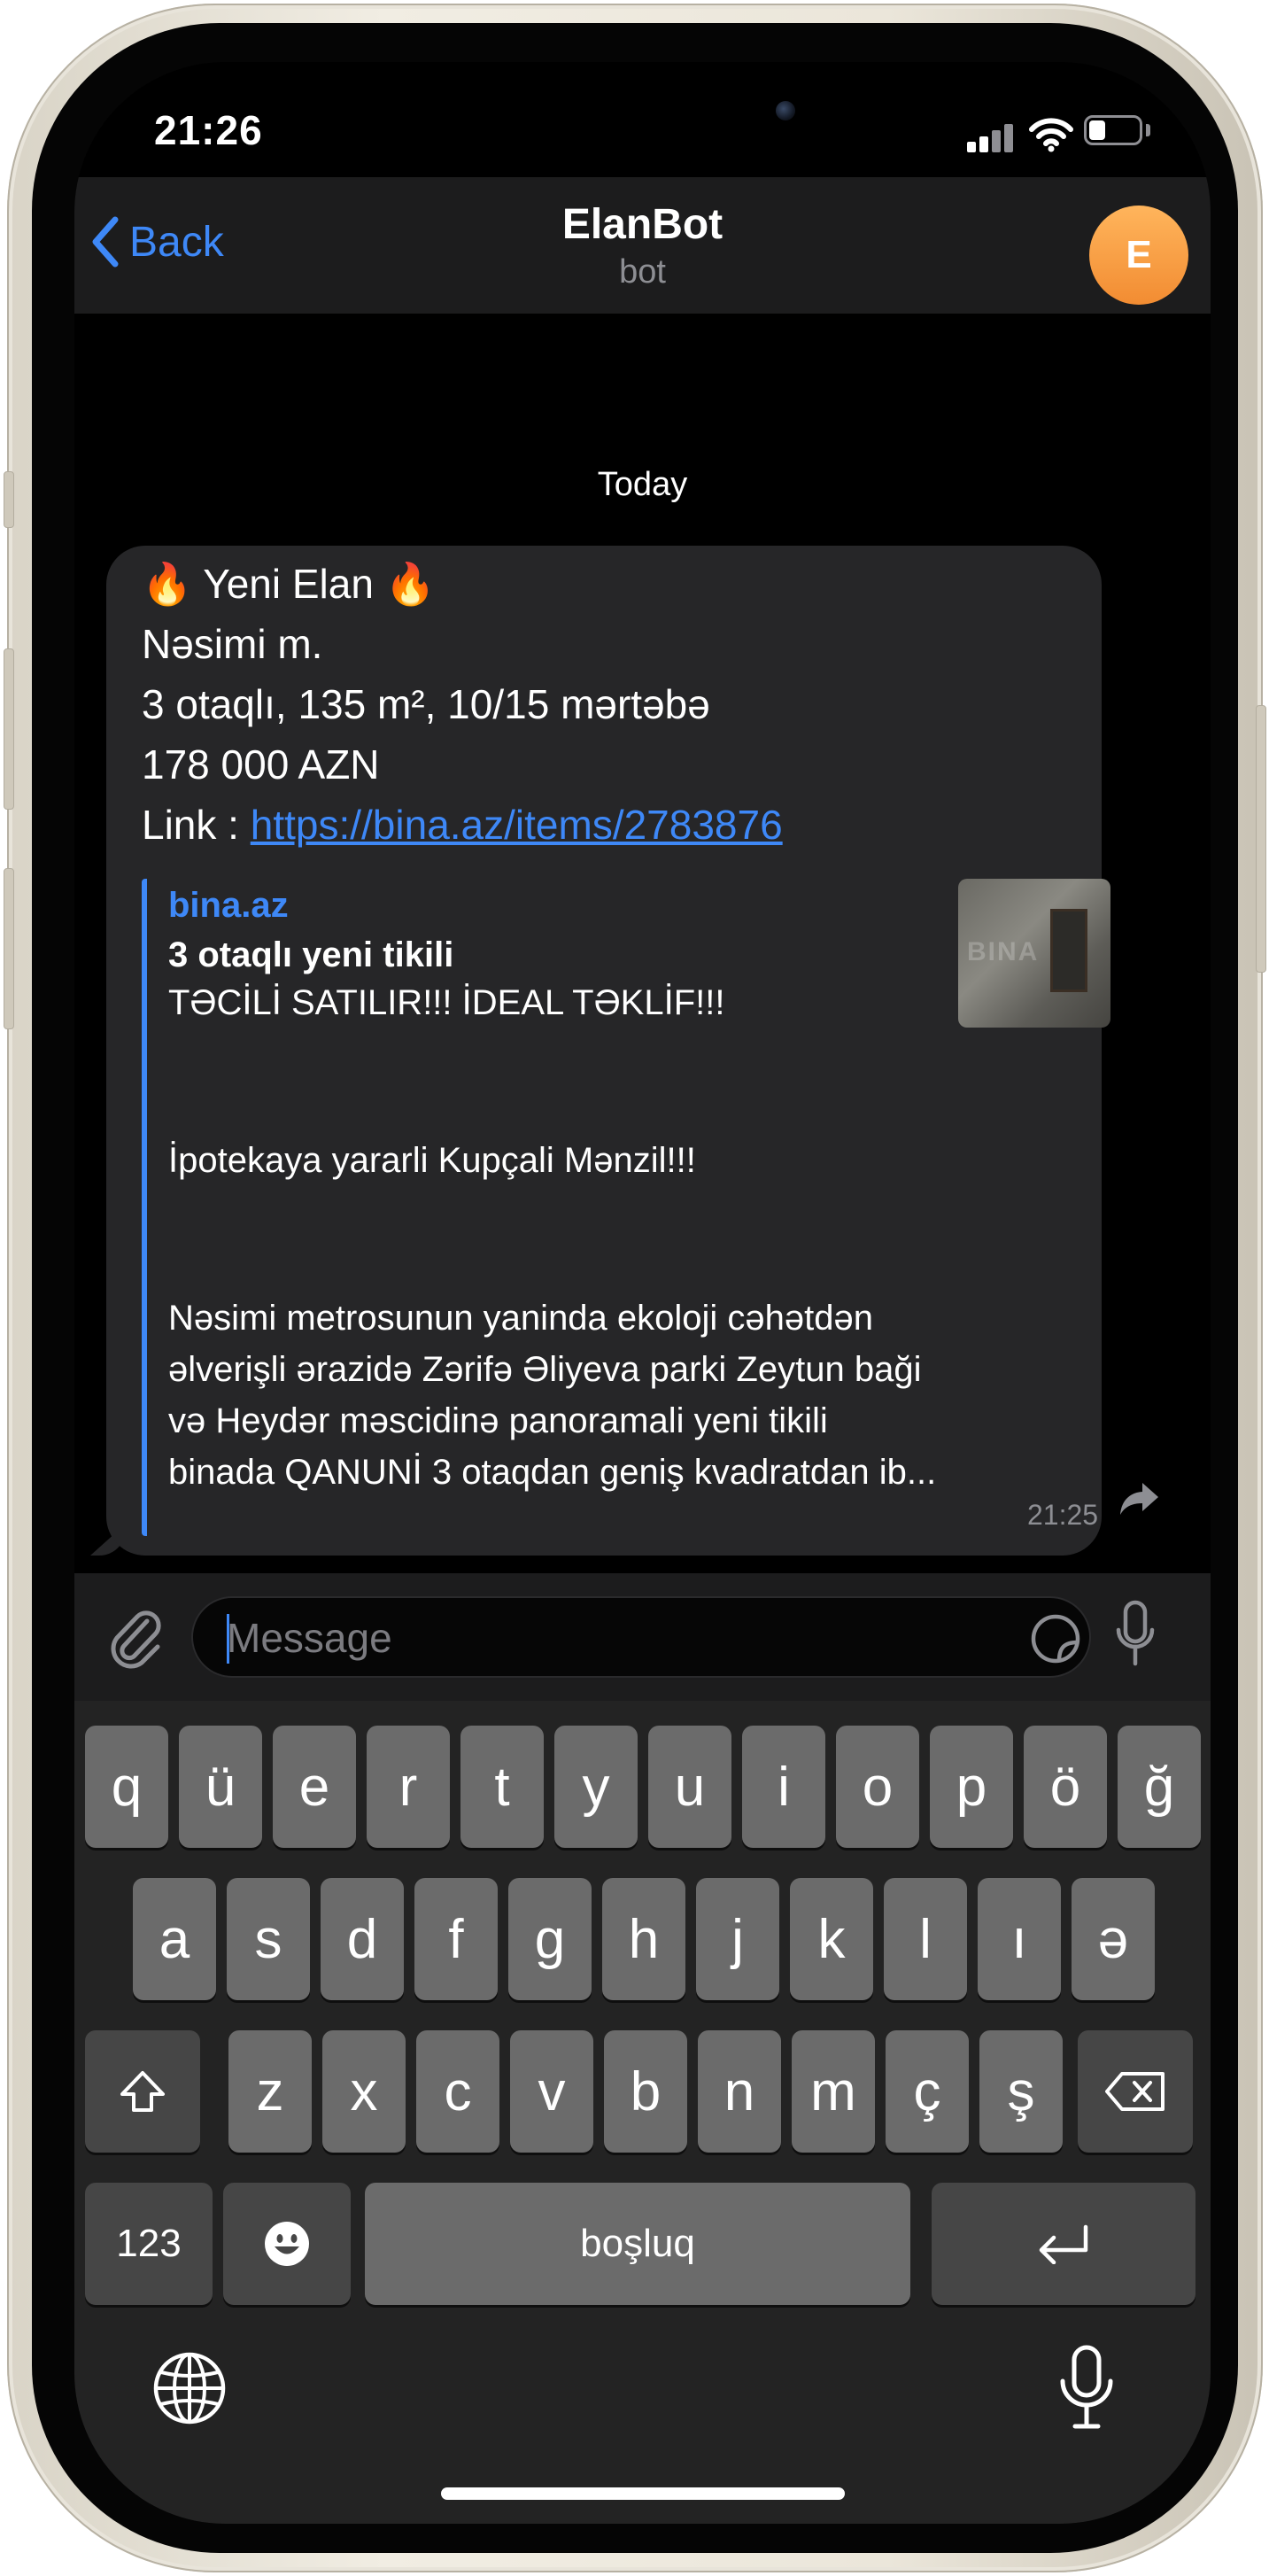 This screenshot has height=2576, width=1269. What do you see at coordinates (270, 2091) in the screenshot?
I see `key-z: z` at bounding box center [270, 2091].